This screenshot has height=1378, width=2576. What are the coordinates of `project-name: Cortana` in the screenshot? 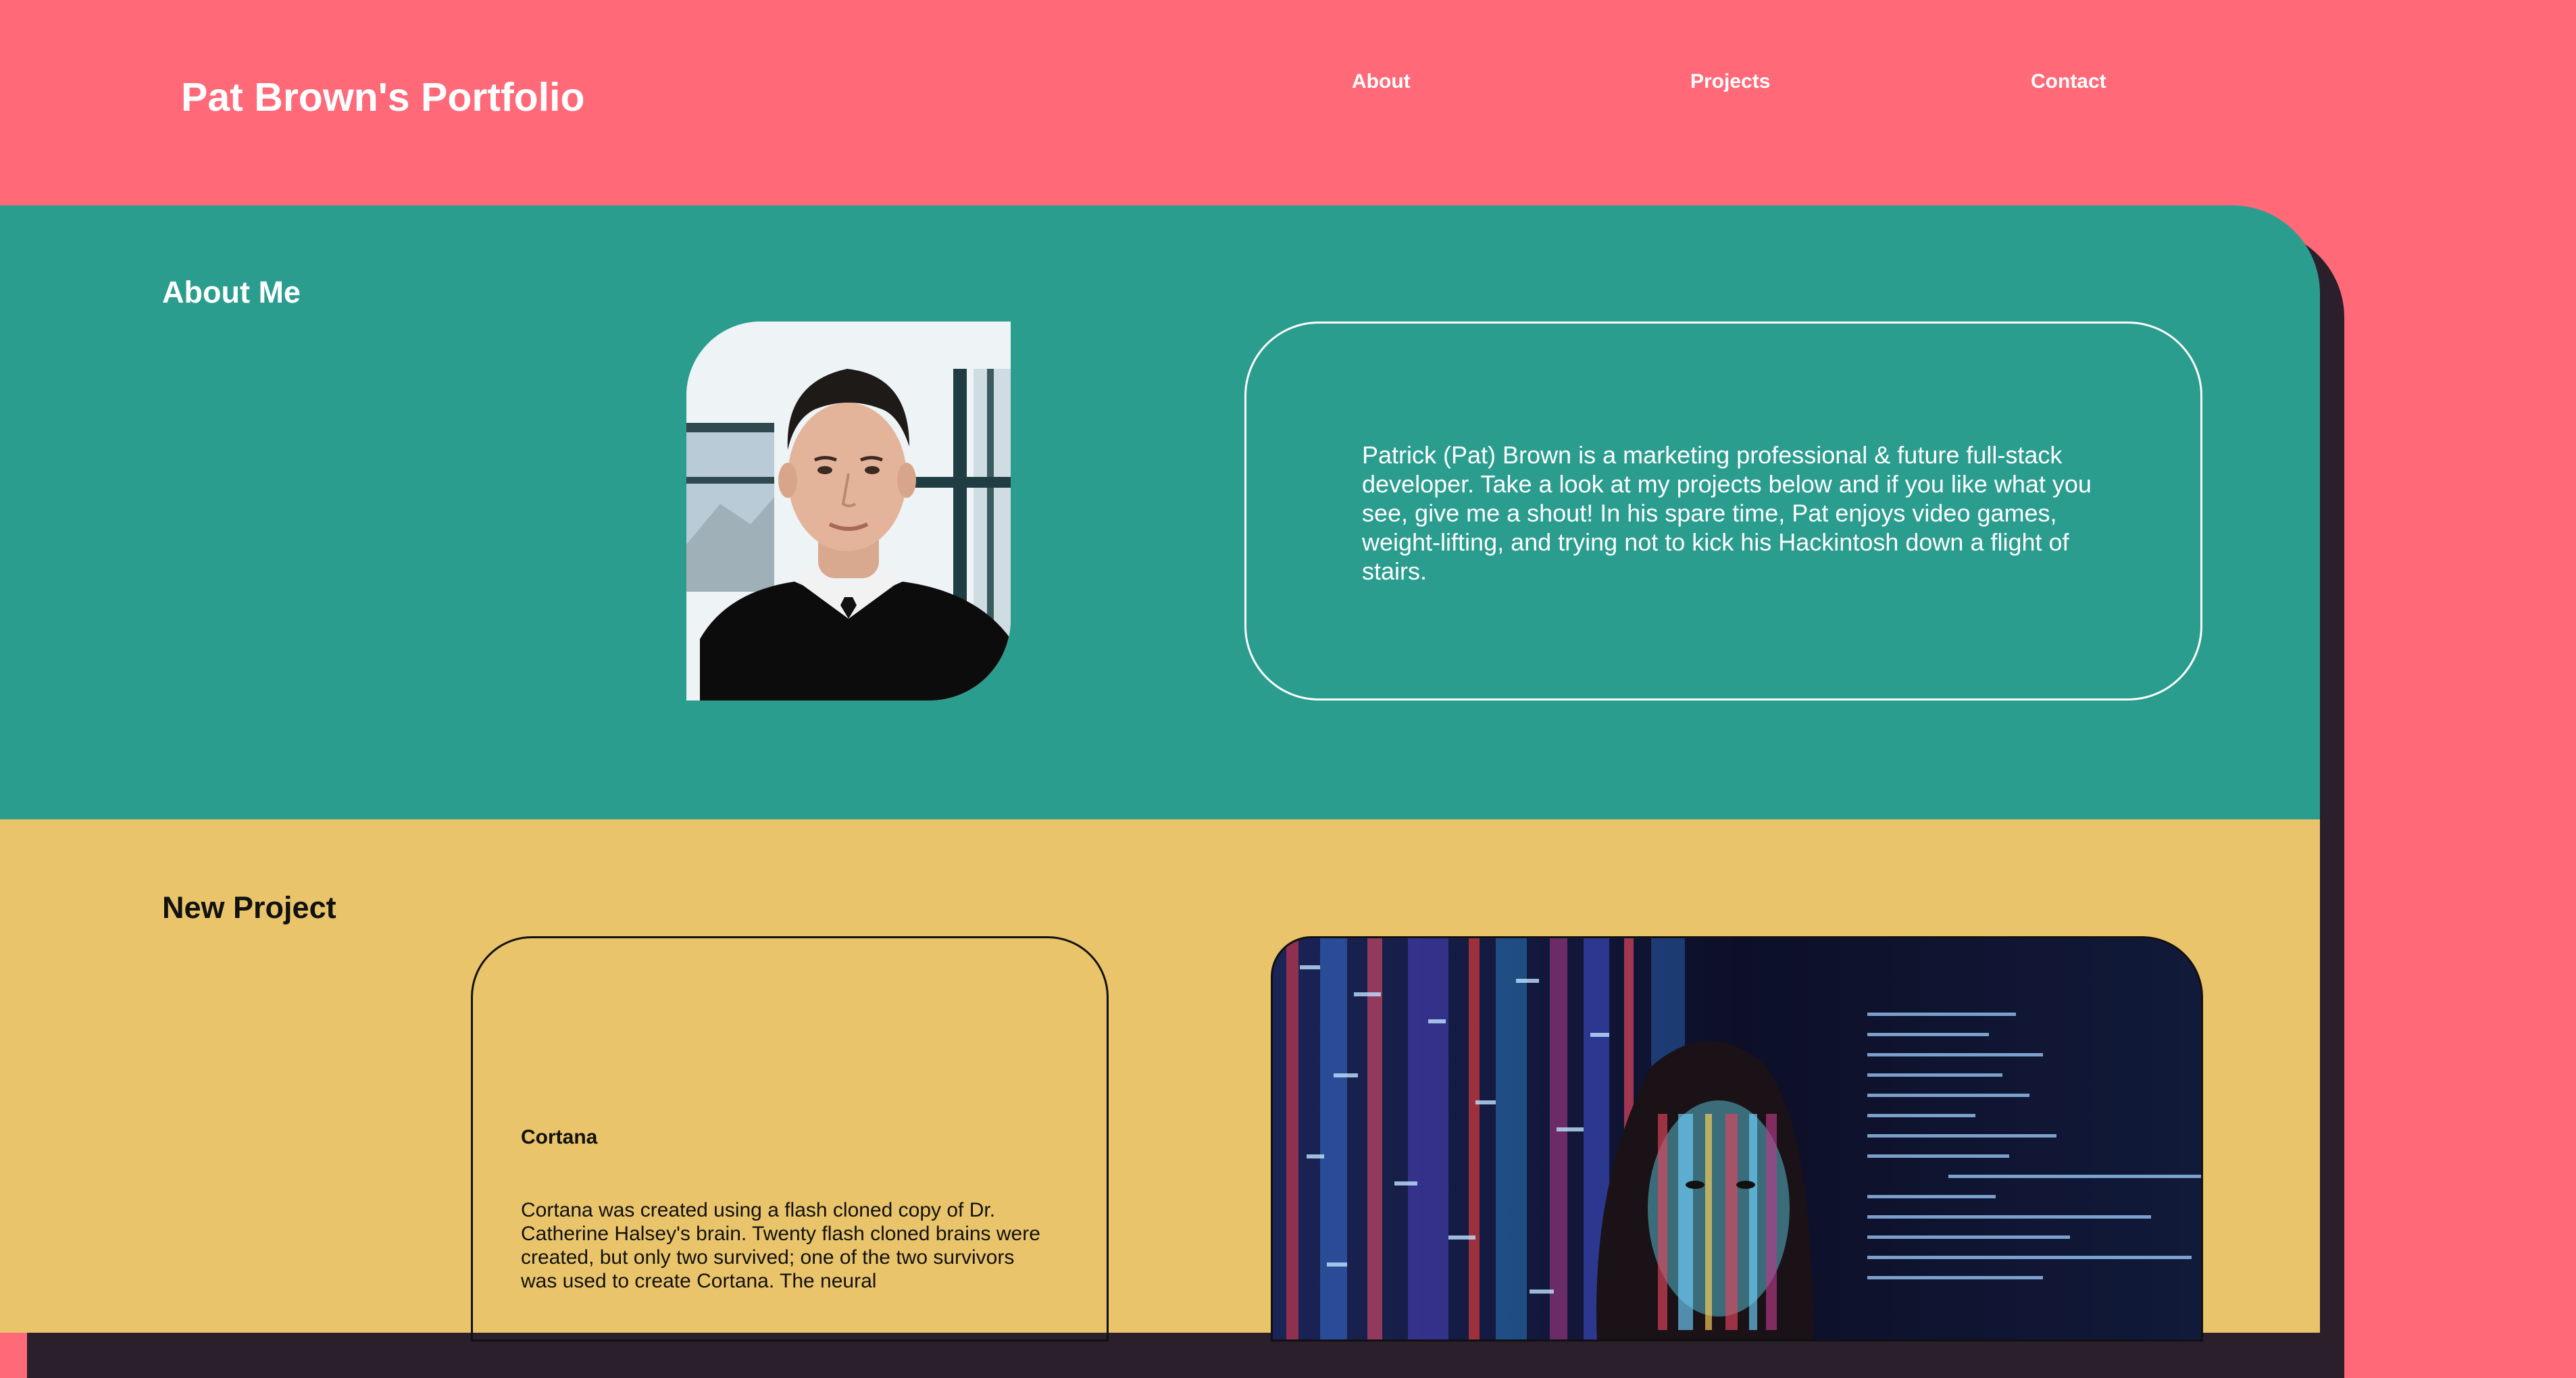 It's located at (559, 1137).